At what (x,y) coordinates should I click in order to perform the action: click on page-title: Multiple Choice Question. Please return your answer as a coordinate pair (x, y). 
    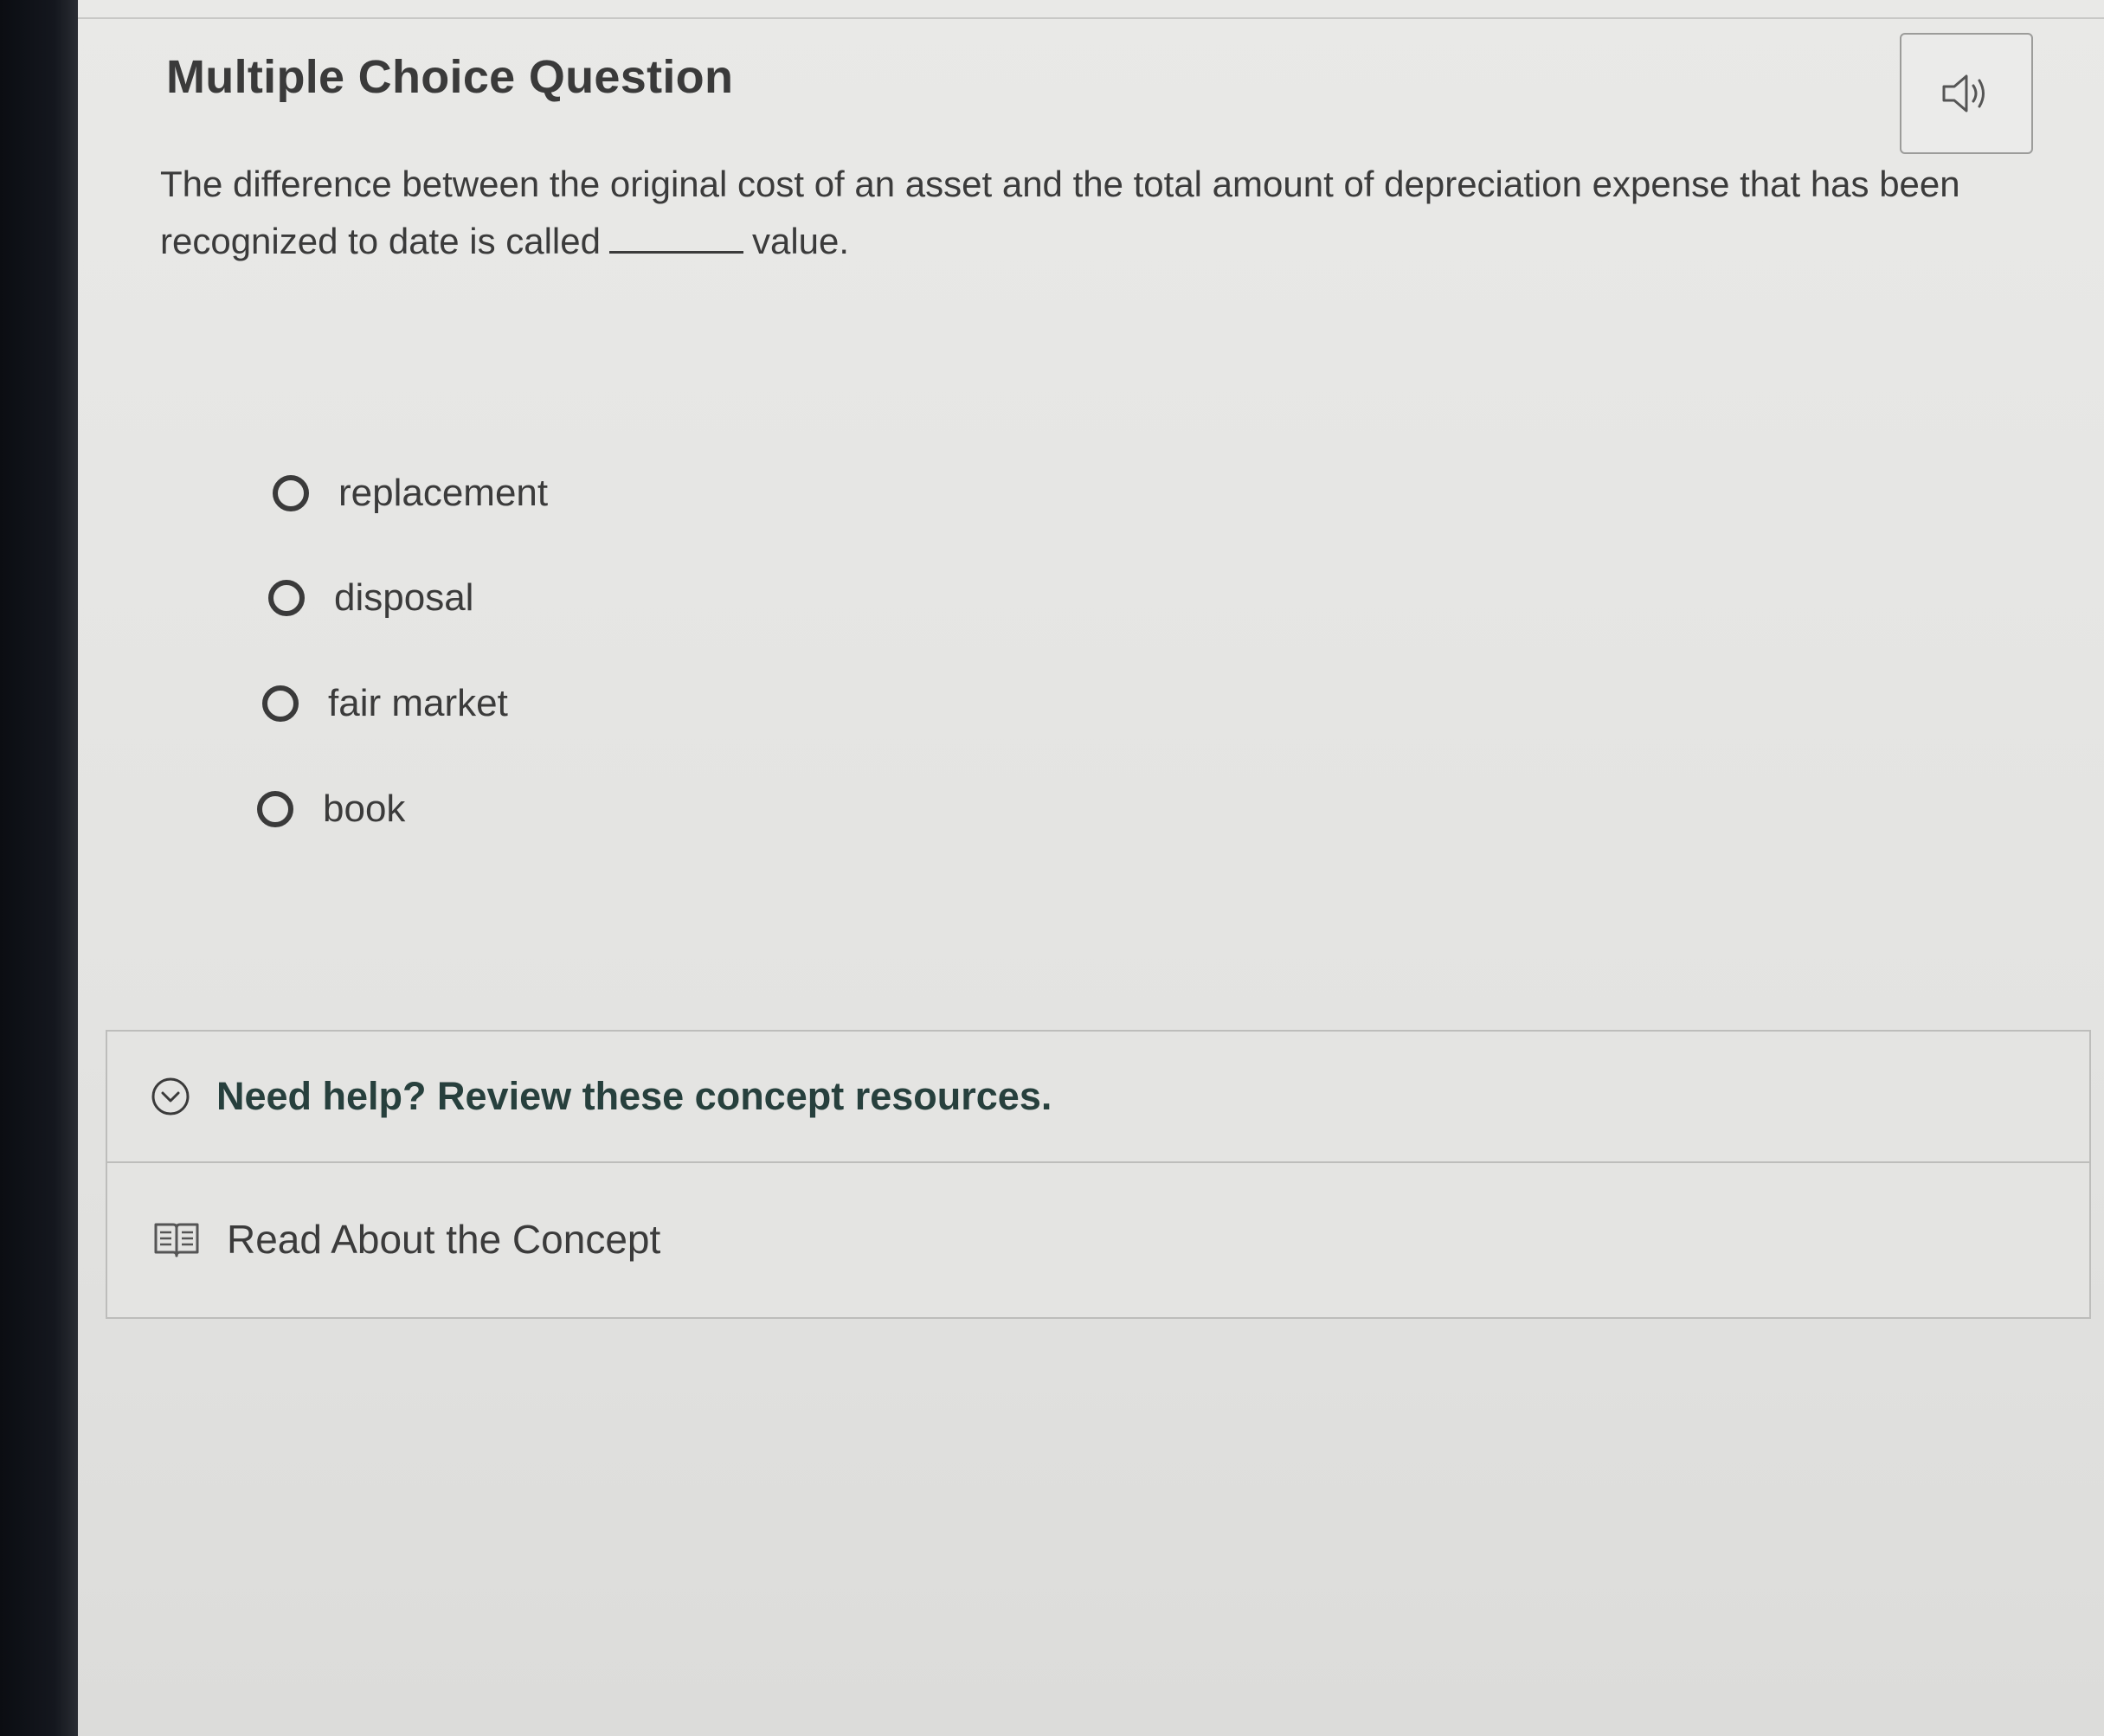
    Looking at the image, I should click on (450, 77).